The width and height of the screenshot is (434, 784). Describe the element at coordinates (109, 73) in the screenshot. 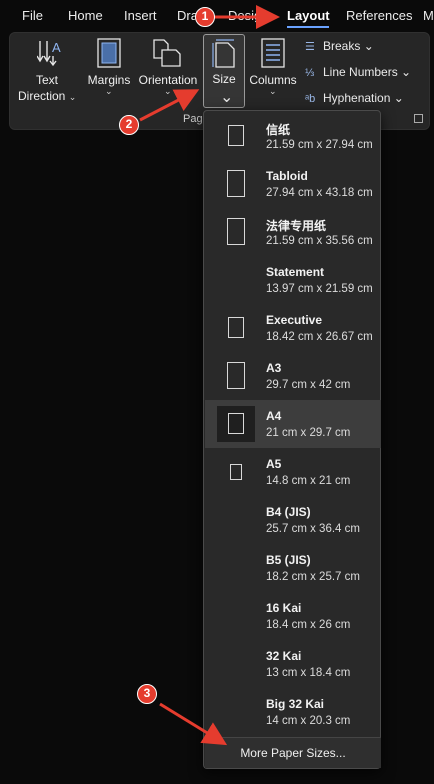

I see `margins-button: Margins ⌄` at that location.